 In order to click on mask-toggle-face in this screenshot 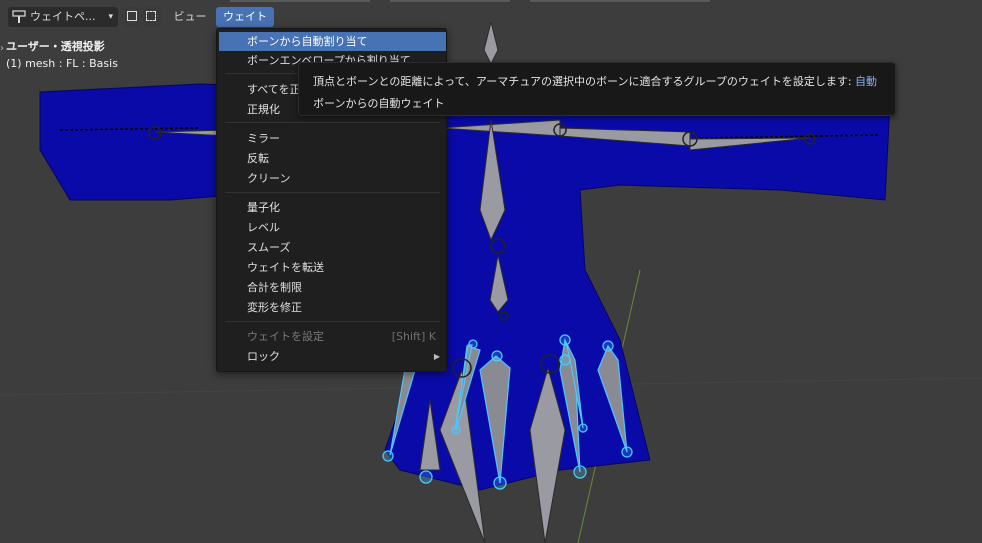, I will do `click(132, 17)`.